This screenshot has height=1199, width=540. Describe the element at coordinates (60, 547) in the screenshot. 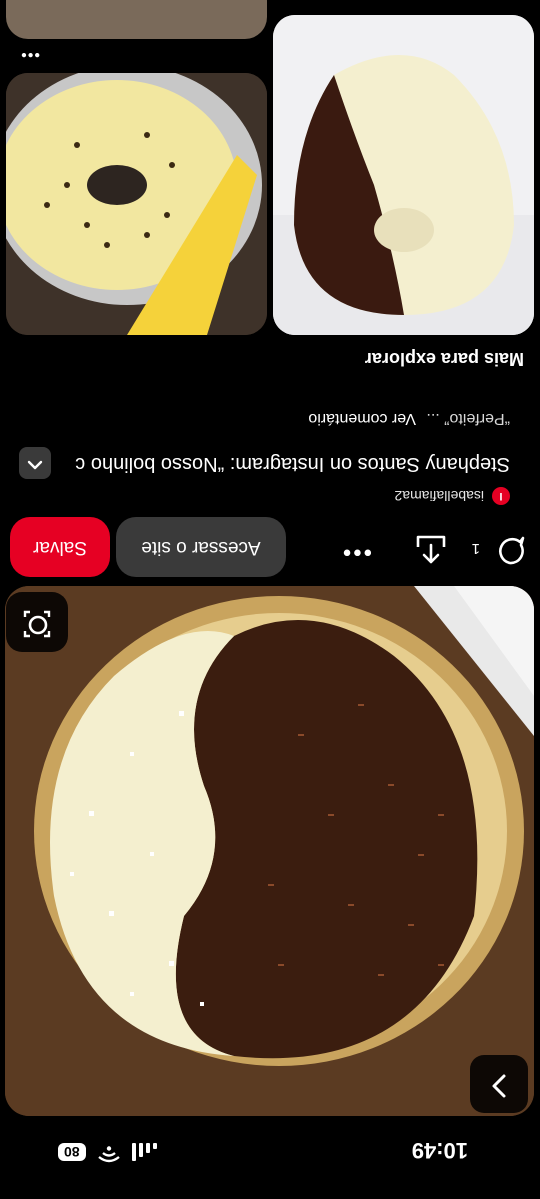

I see `save-button: Salvar` at that location.